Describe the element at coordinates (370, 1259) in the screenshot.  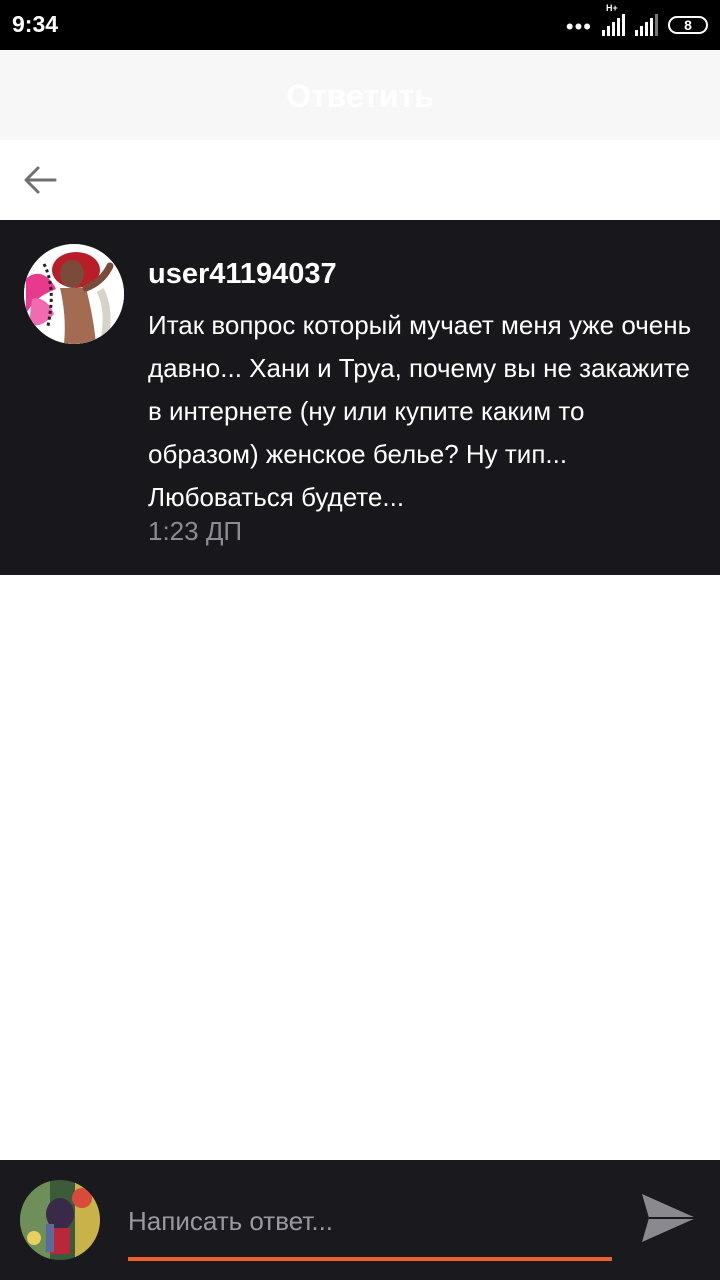
I see `reply-input-underline` at that location.